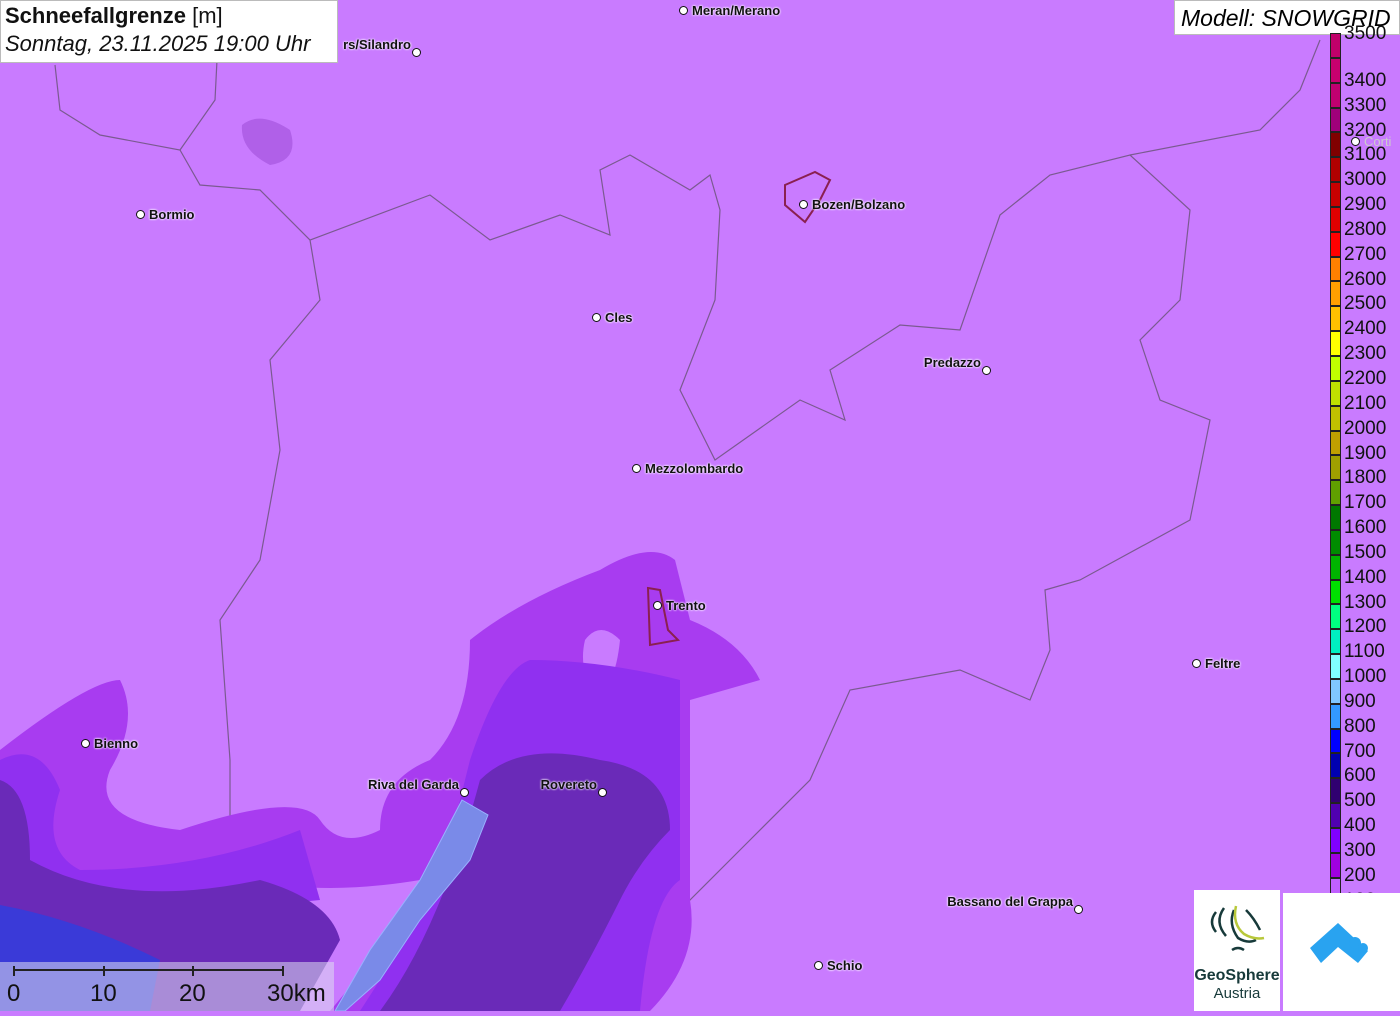 The width and height of the screenshot is (1400, 1016). I want to click on datetime: Sonntag, 23.11.2025 19:00 Uhr, so click(158, 43).